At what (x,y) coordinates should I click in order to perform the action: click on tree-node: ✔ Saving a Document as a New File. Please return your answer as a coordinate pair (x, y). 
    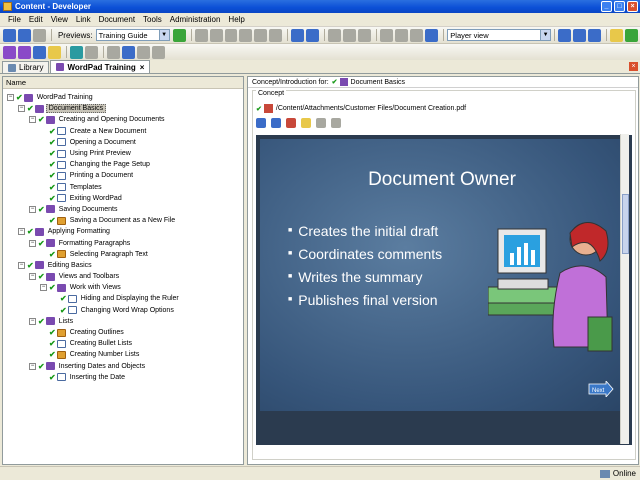
    Looking at the image, I should click on (123, 220).